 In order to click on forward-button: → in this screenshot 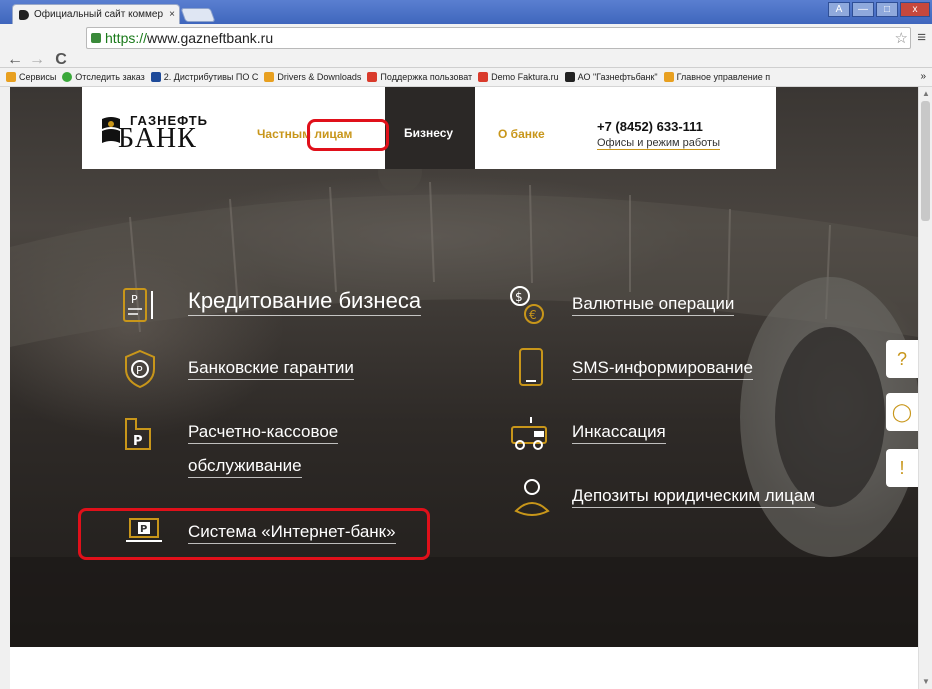, I will do `click(37, 60)`.